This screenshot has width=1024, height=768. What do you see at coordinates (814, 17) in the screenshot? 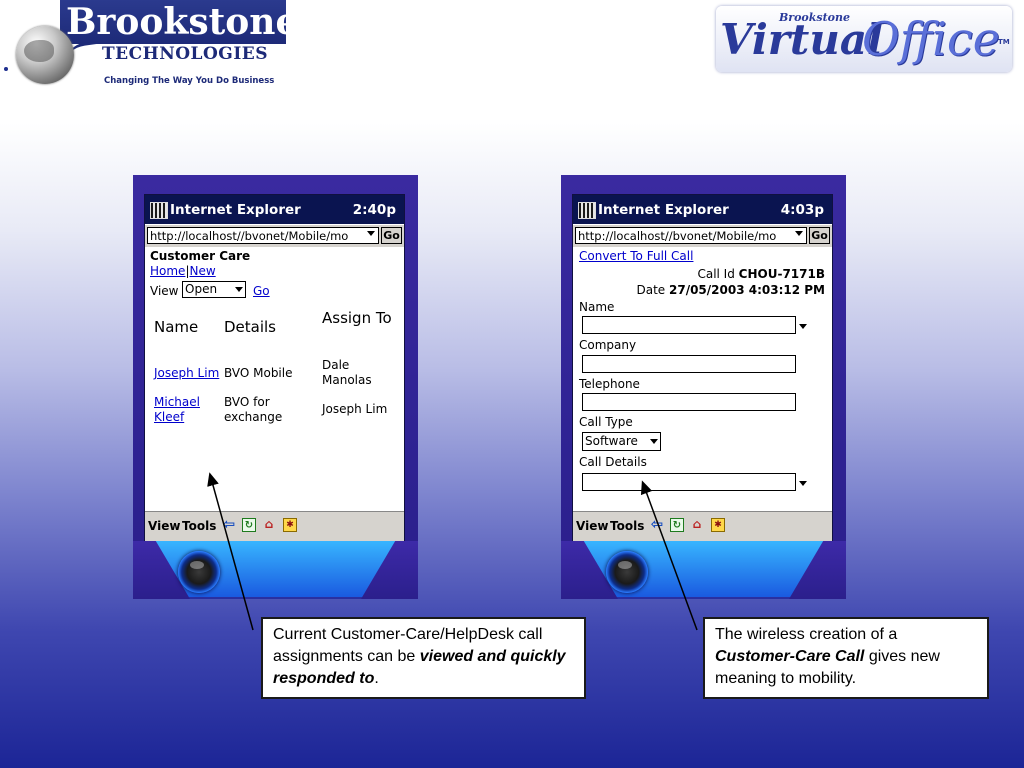
I see `vo-brookstone-text: Brookstone` at bounding box center [814, 17].